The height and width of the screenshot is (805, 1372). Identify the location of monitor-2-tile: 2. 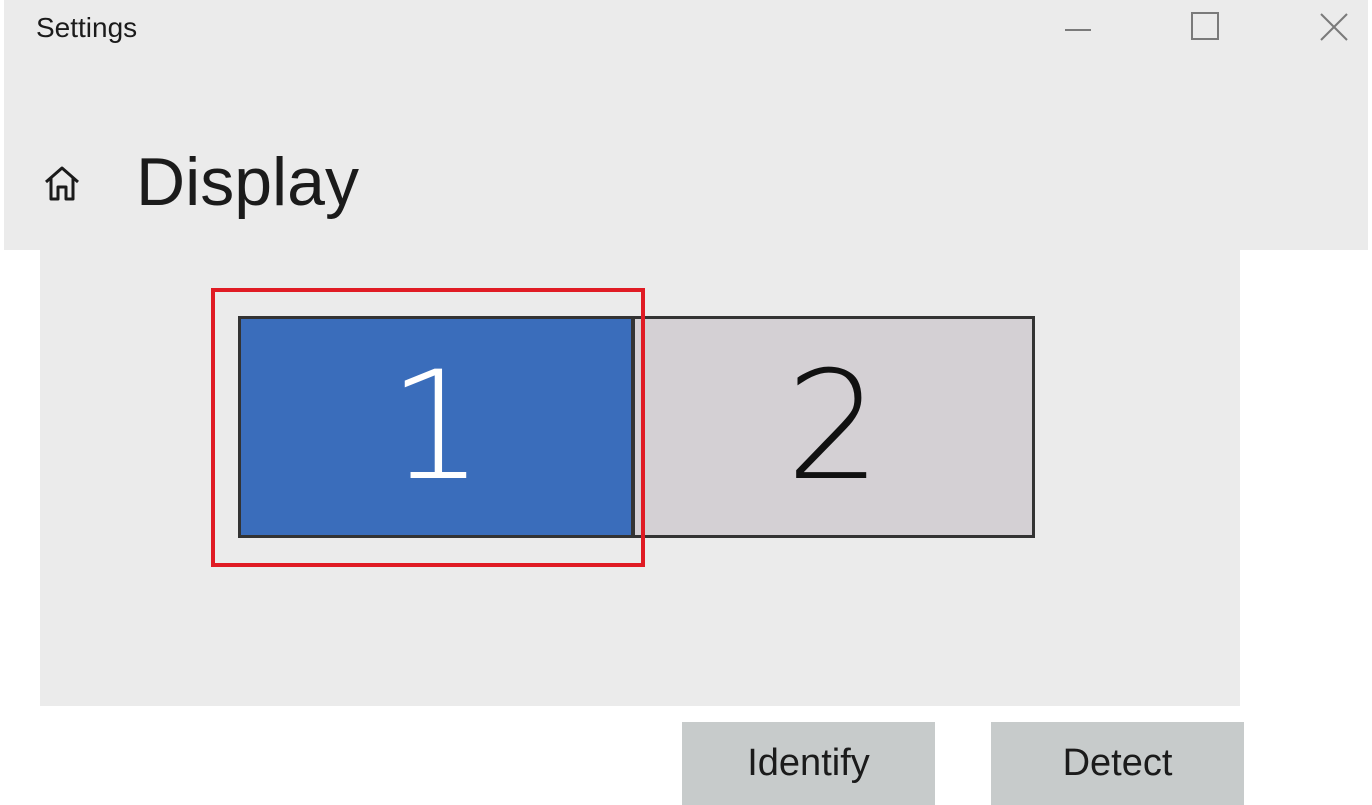
(833, 427).